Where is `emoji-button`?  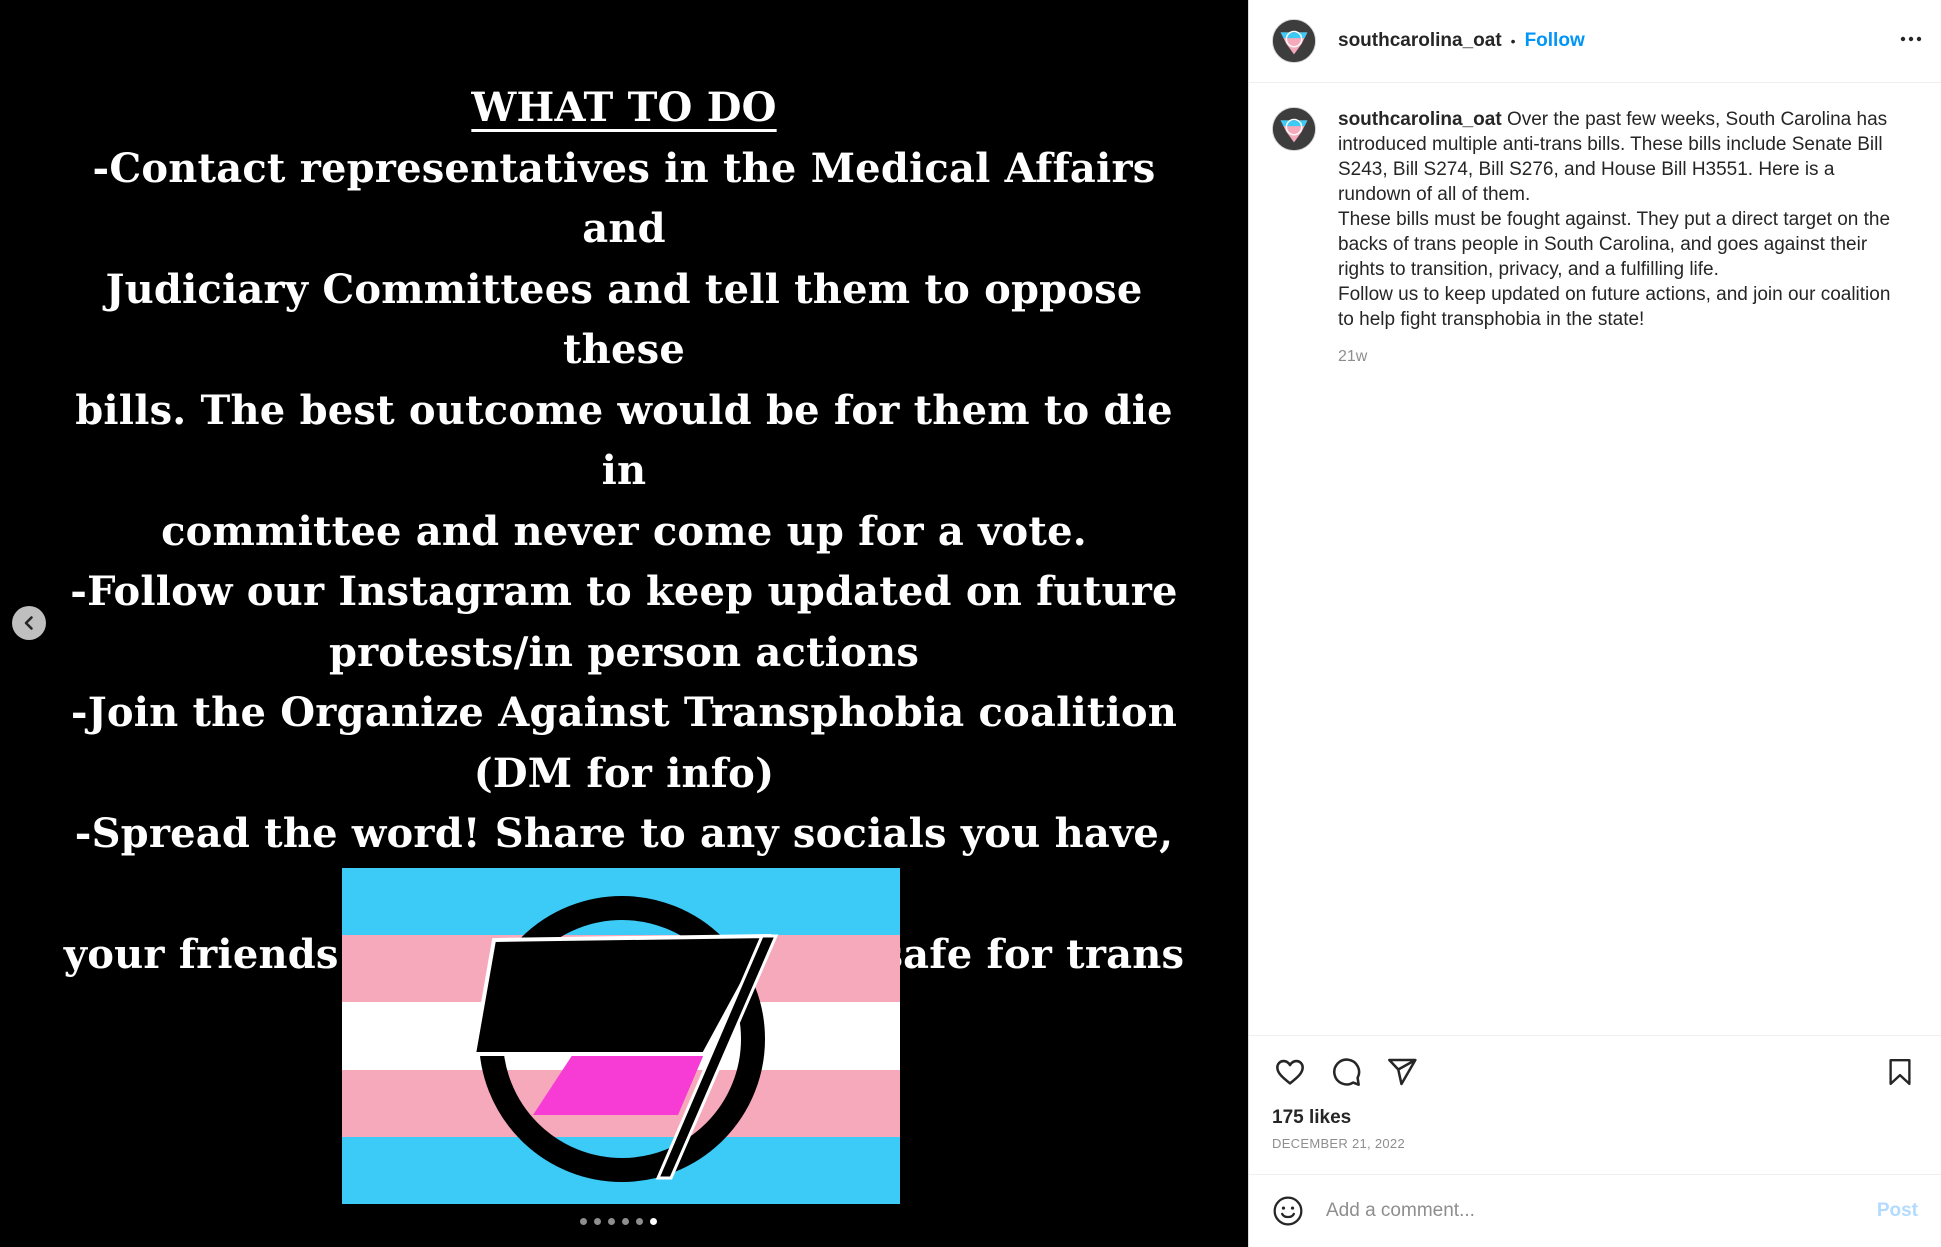
emoji-button is located at coordinates (1288, 1211).